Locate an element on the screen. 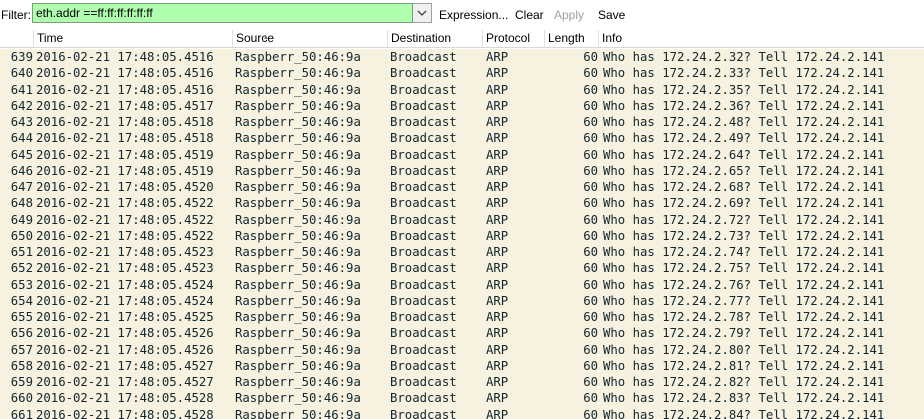 Image resolution: width=924 pixels, height=419 pixels. packet-time: 2016-02-21 17:48:05.4525 is located at coordinates (125, 317).